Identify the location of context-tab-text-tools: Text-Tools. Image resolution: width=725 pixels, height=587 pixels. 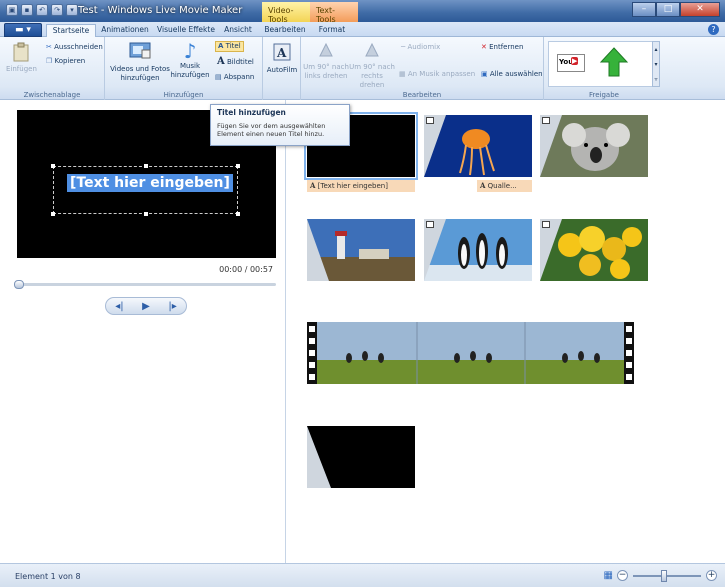
(334, 13).